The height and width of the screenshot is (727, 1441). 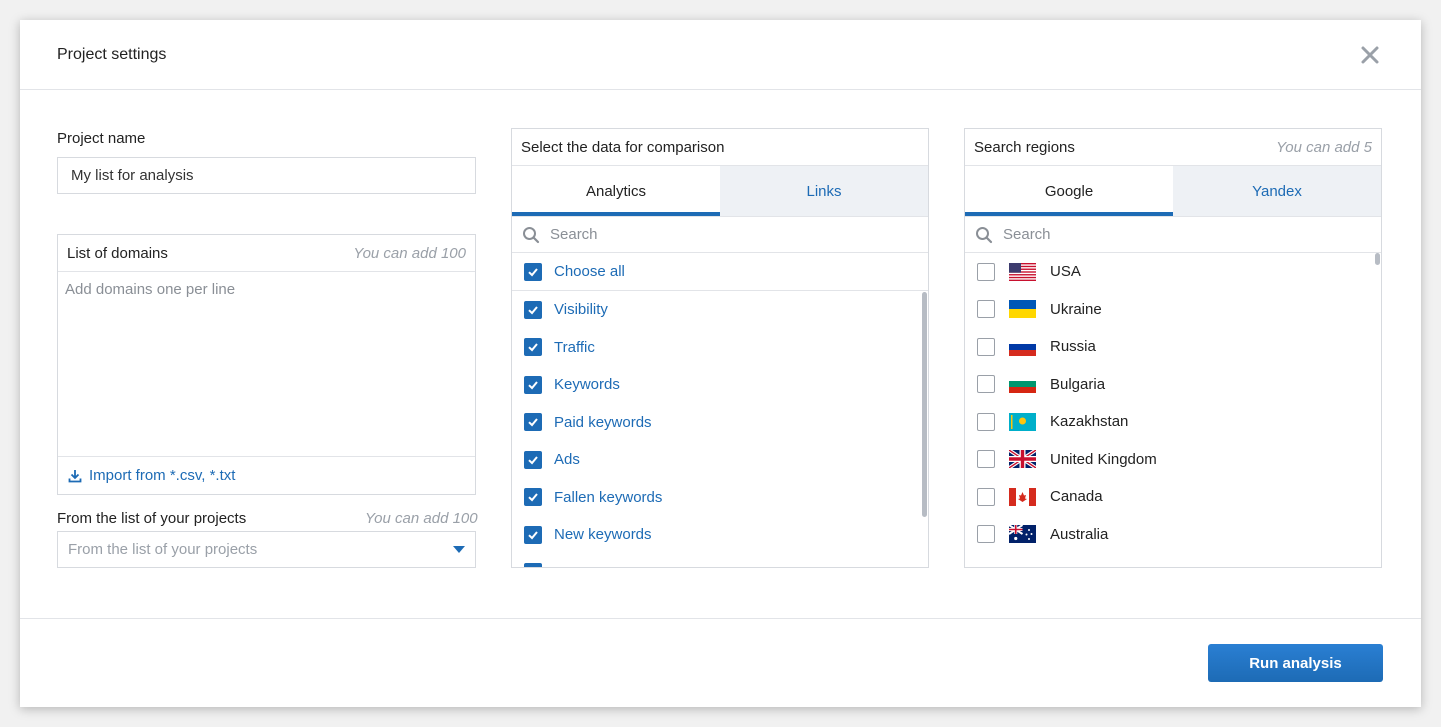 I want to click on item-label: Canada, so click(x=1076, y=497).